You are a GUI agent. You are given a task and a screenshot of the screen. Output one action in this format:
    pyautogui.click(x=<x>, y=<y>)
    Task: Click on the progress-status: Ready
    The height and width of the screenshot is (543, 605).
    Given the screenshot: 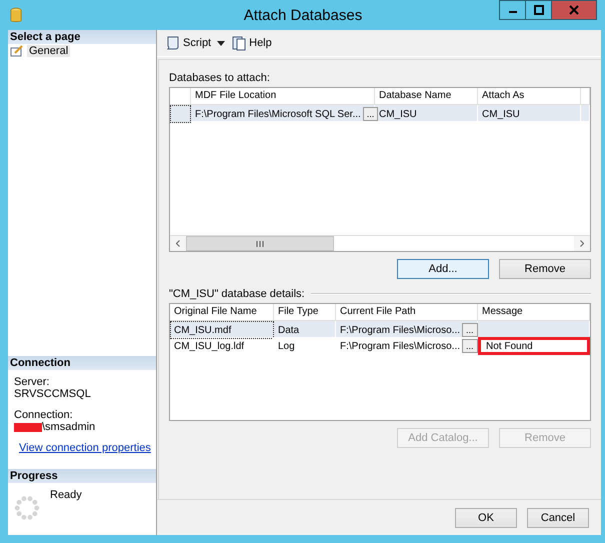 What is the action you would take?
    pyautogui.click(x=66, y=496)
    